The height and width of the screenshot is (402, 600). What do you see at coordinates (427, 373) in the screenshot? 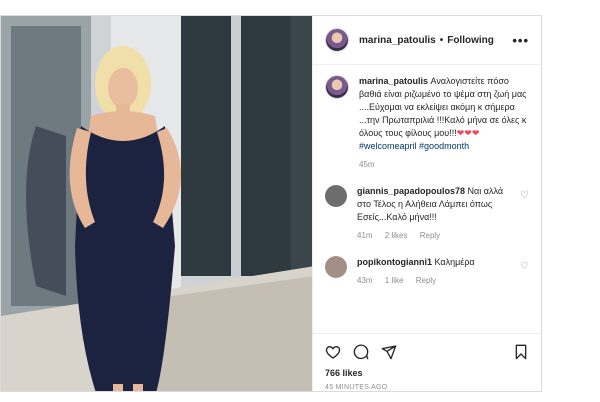
I see `likes-count: 766 likes` at bounding box center [427, 373].